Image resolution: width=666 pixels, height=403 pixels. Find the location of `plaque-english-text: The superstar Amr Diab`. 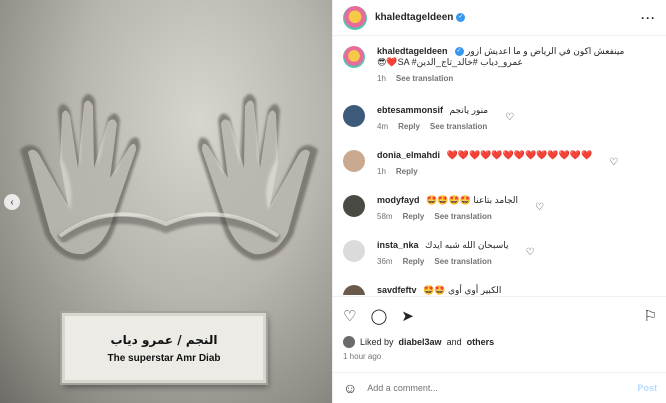

plaque-english-text: The superstar Amr Diab is located at coordinates (164, 358).